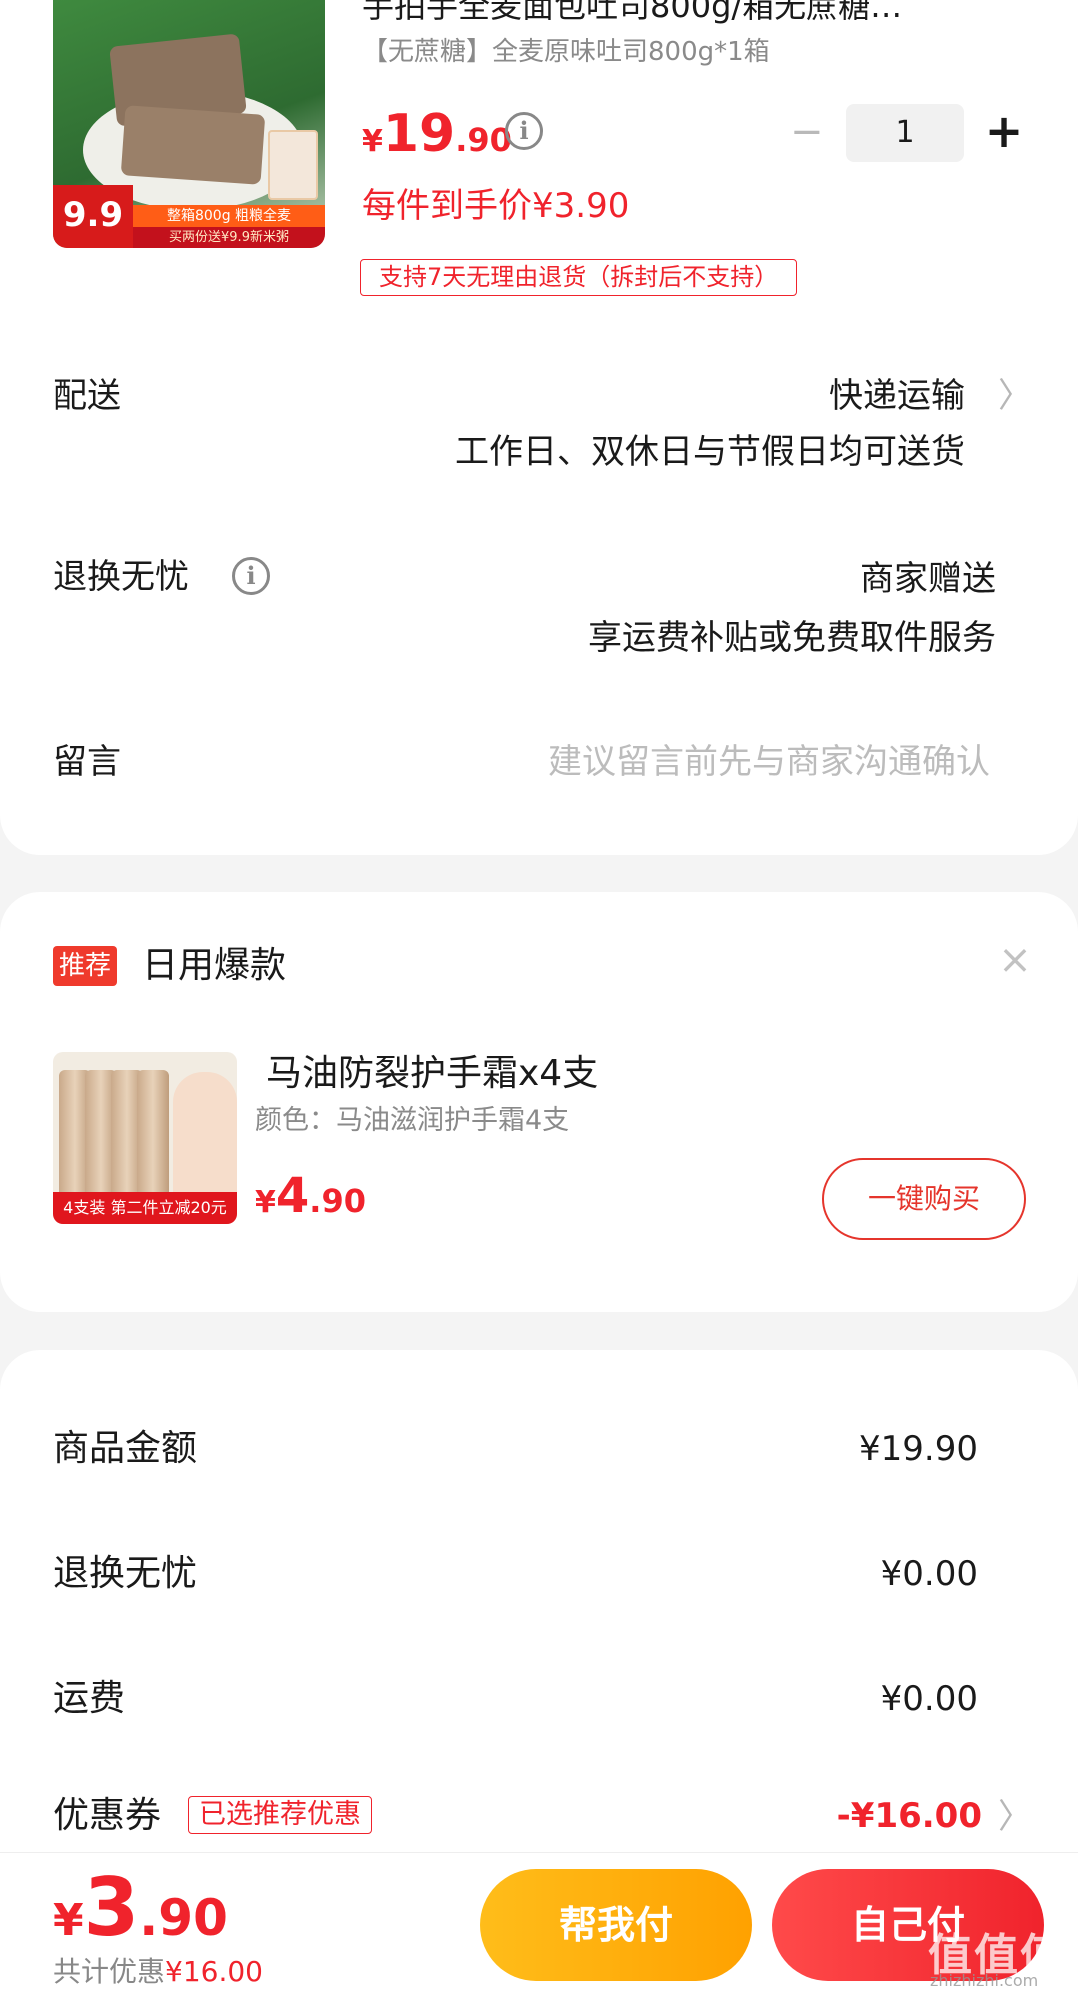  Describe the element at coordinates (412, 1120) in the screenshot. I see `recommend-item-color: 颜色：马油滋润护手霜4支` at that location.